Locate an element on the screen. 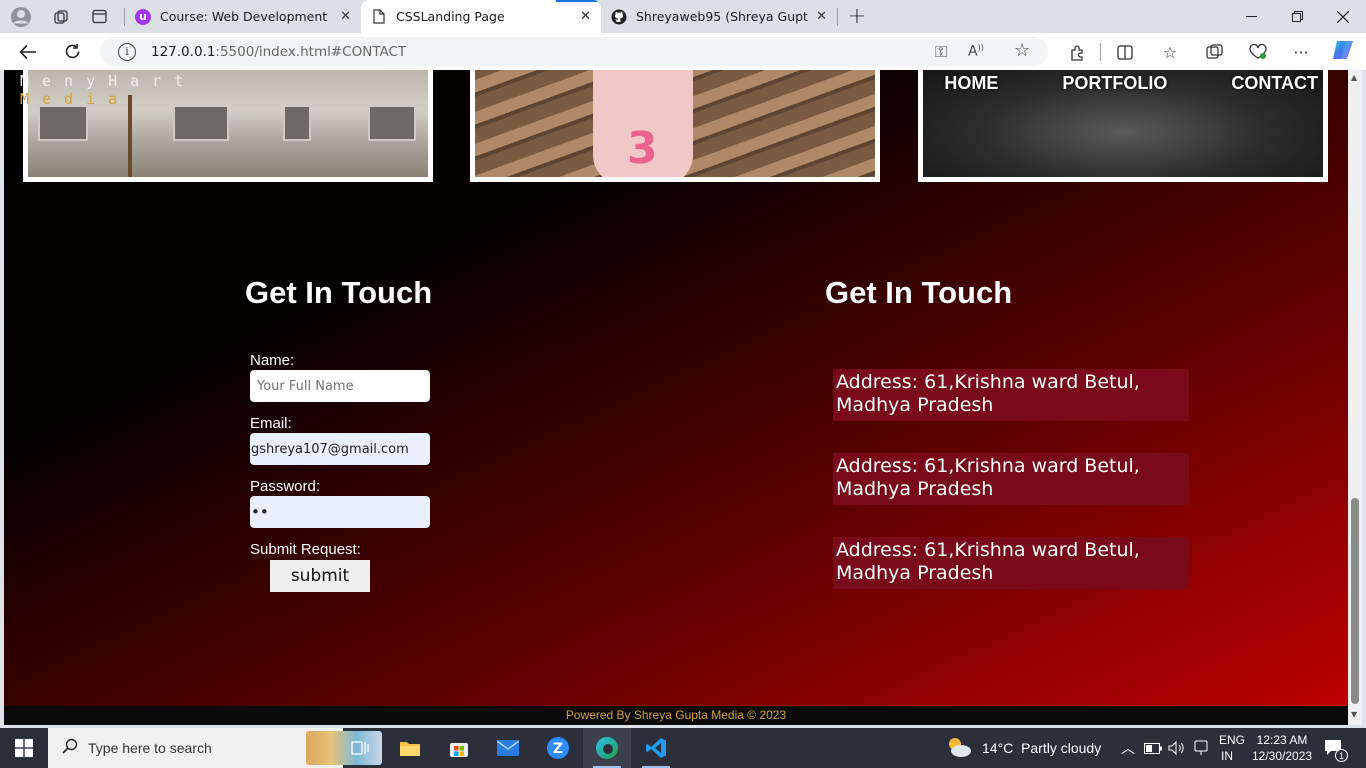  edge-browser-icon is located at coordinates (607, 748).